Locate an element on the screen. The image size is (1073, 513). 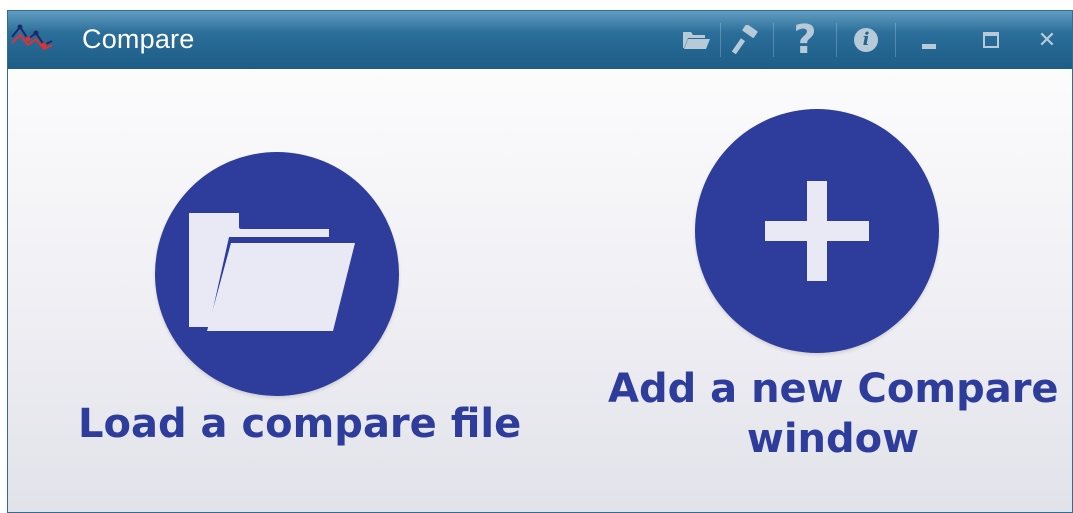
help-button: ? is located at coordinates (805, 40).